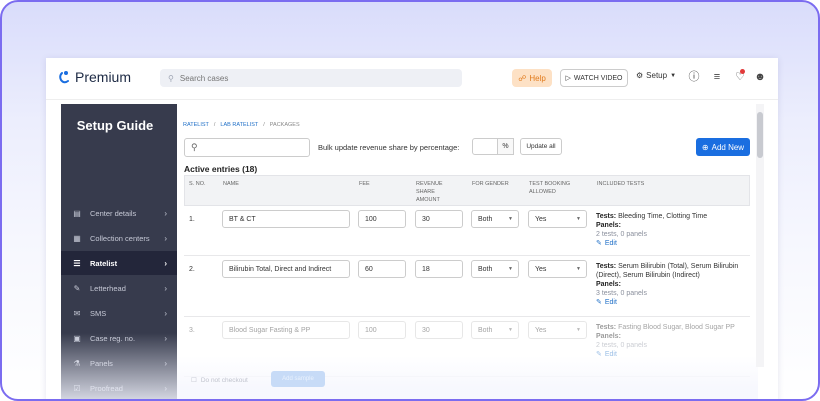 The image size is (820, 401). I want to click on breadcrumb-ratelist: RATELIST, so click(196, 125).